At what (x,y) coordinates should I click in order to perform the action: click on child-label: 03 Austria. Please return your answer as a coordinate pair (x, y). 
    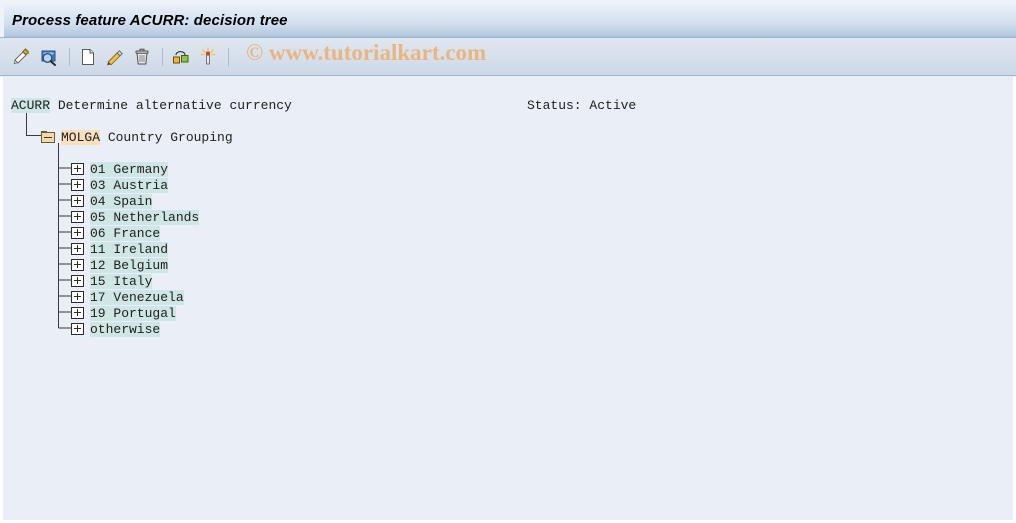
    Looking at the image, I should click on (129, 185).